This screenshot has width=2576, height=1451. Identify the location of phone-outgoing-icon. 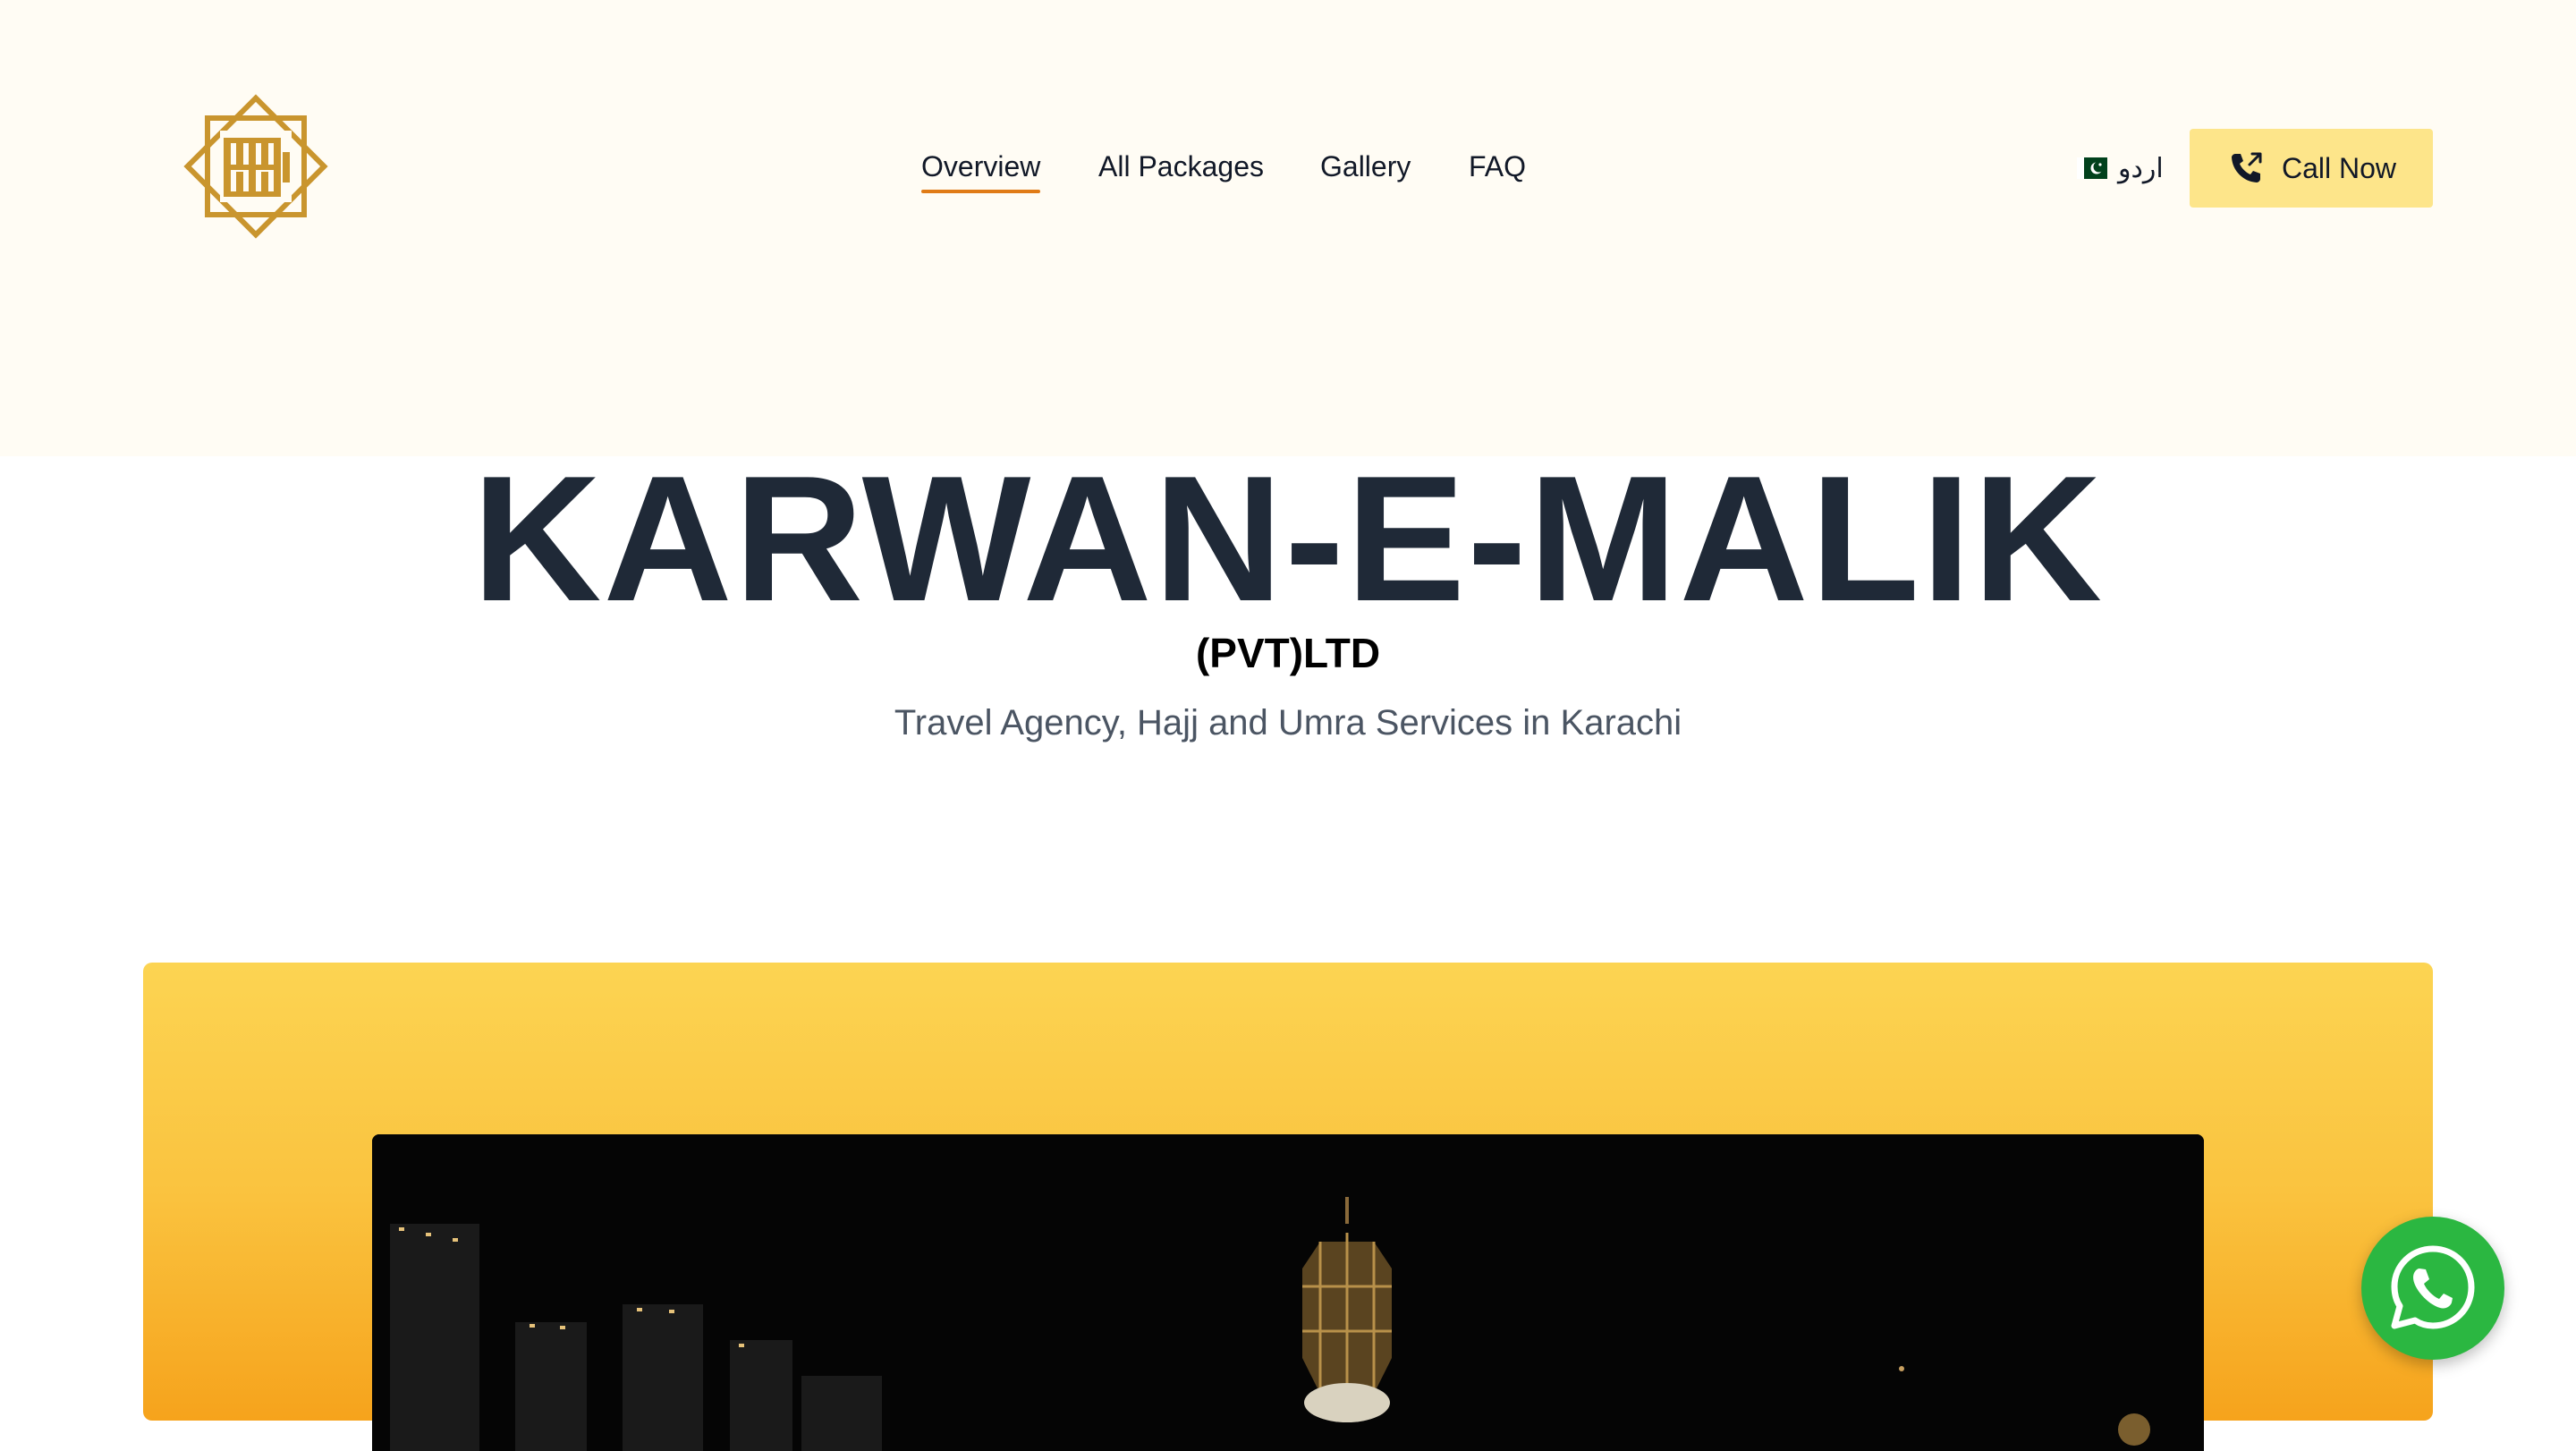
(2246, 167).